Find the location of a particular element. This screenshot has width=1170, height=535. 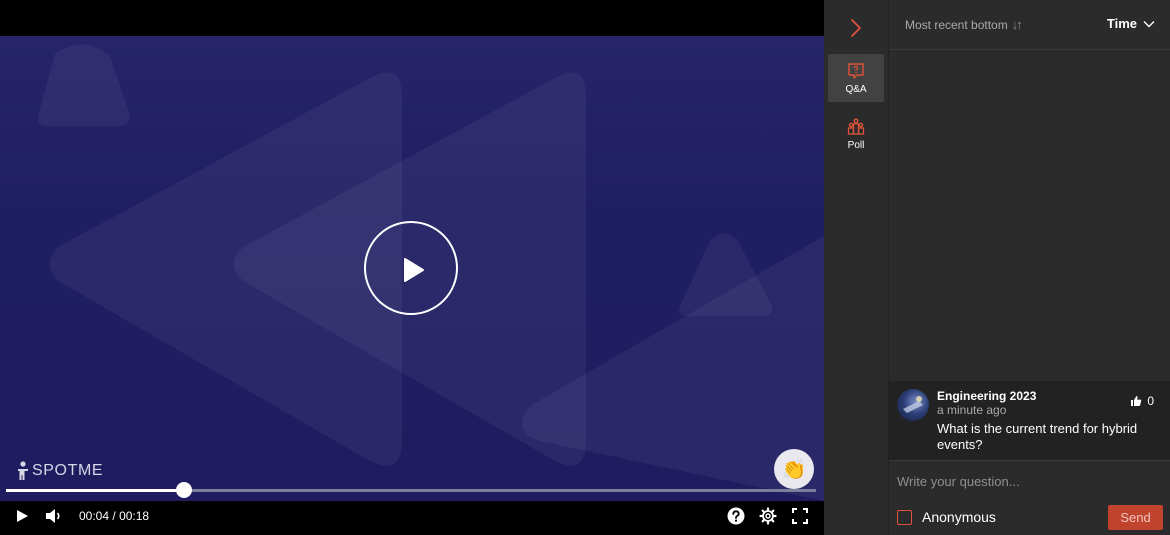

question-composer: Anonymous Send is located at coordinates (1029, 498).